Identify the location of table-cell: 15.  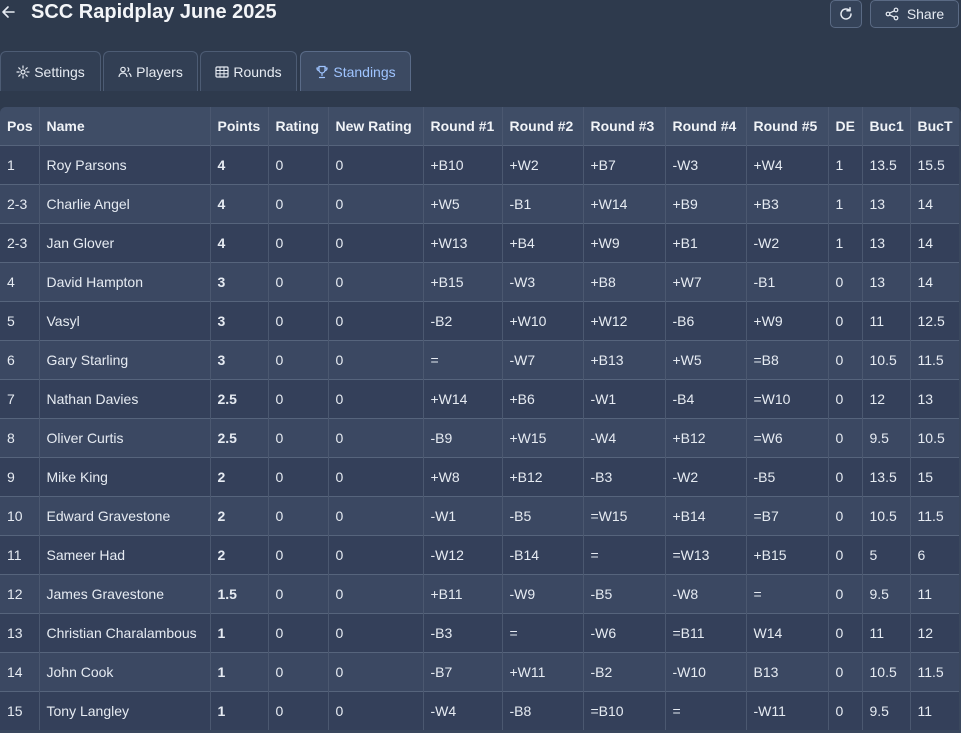
(20, 710).